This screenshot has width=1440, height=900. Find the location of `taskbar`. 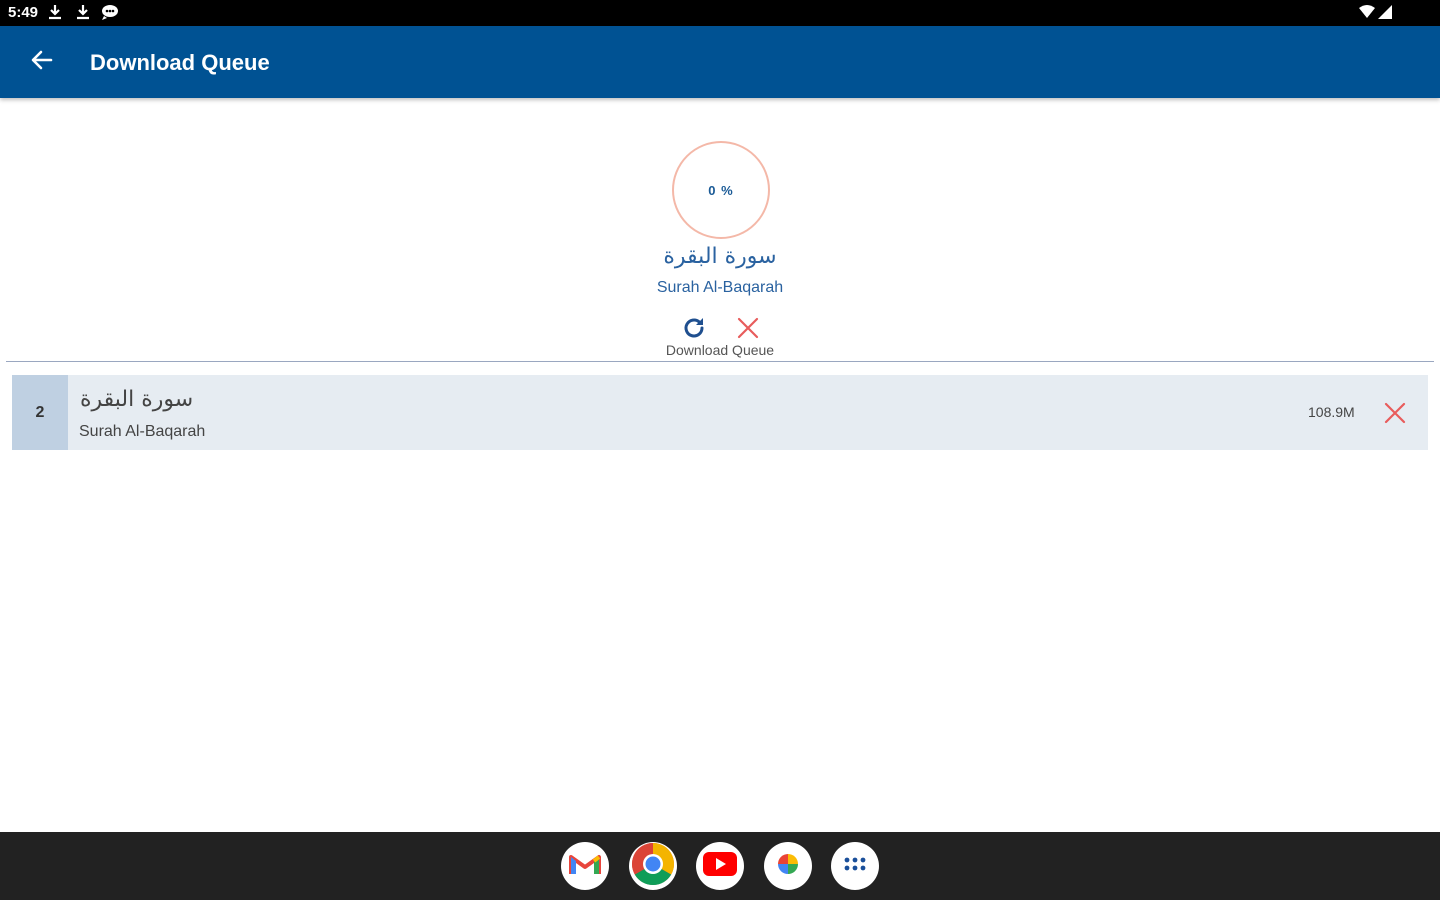

taskbar is located at coordinates (720, 866).